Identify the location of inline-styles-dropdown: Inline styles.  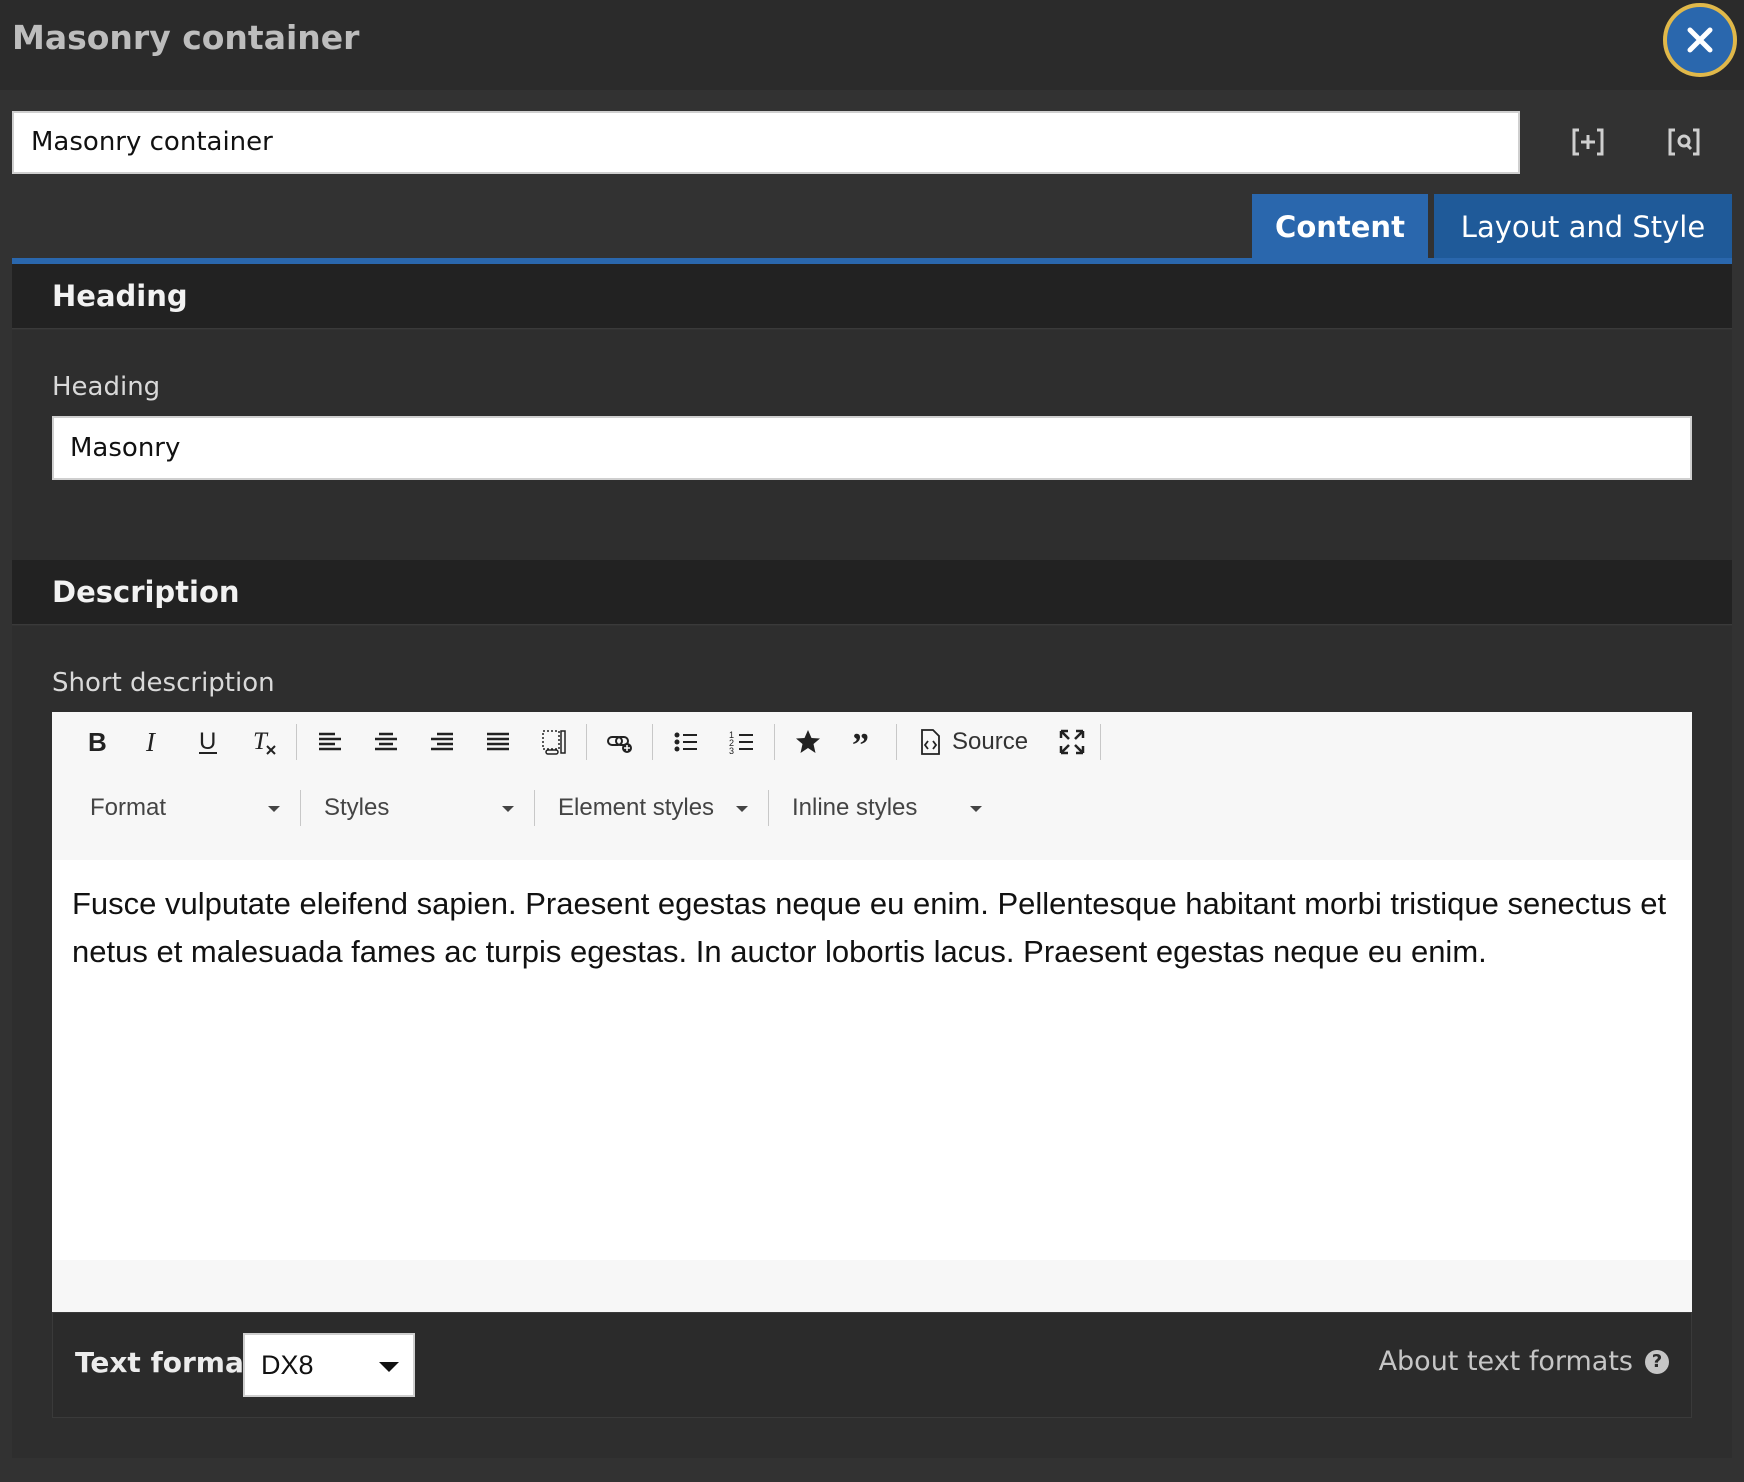
(890, 808).